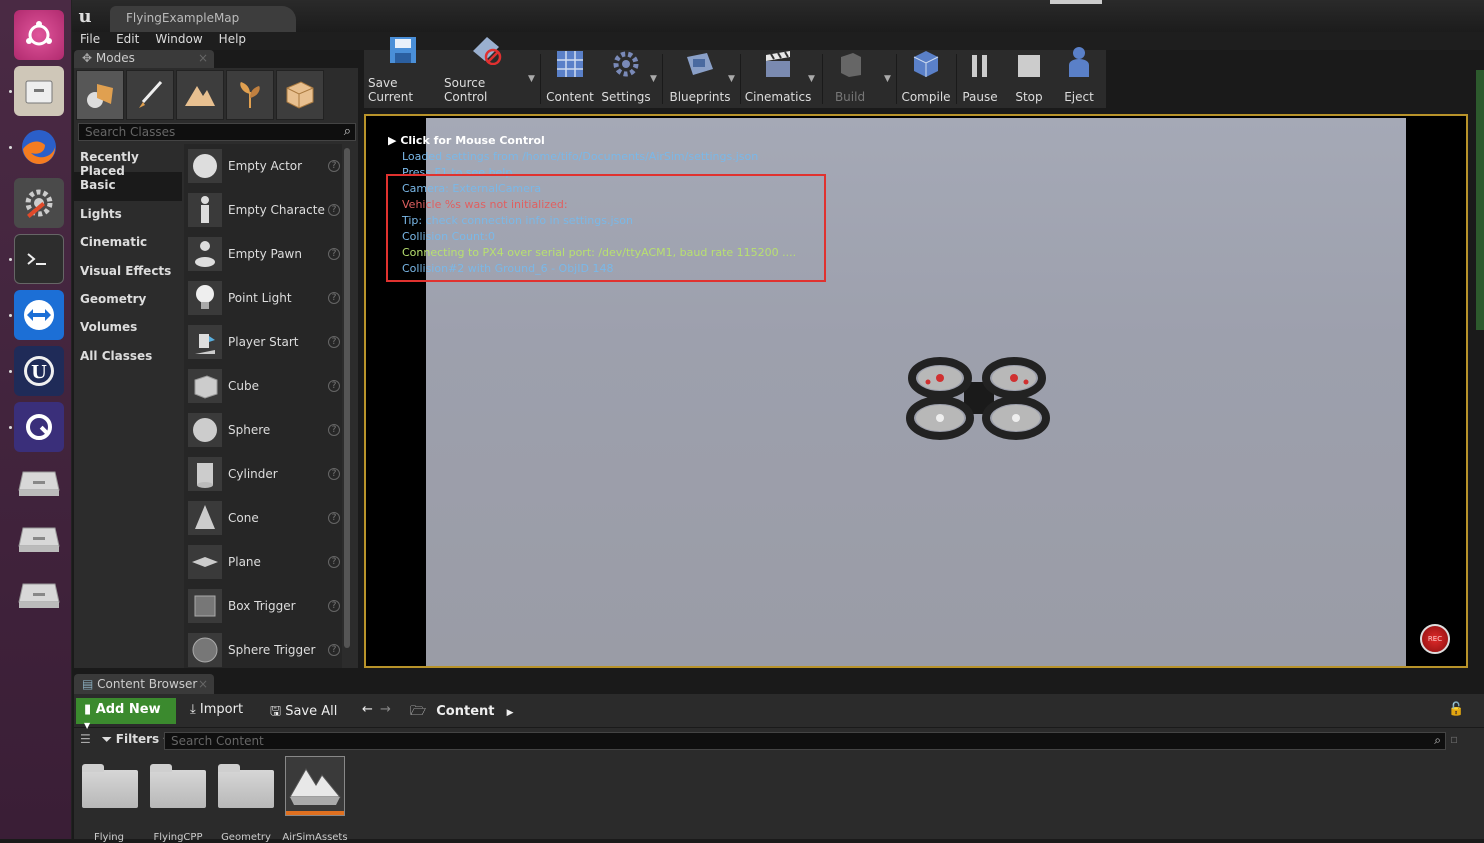  Describe the element at coordinates (200, 95) in the screenshot. I see `landscape-mode-icon` at that location.